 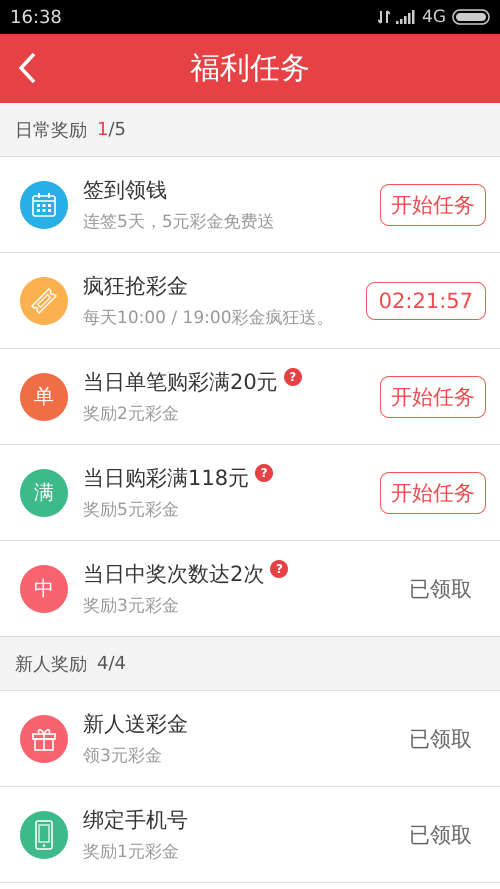 What do you see at coordinates (173, 574) in the screenshot?
I see `task-title: 当日中奖次数达2次` at bounding box center [173, 574].